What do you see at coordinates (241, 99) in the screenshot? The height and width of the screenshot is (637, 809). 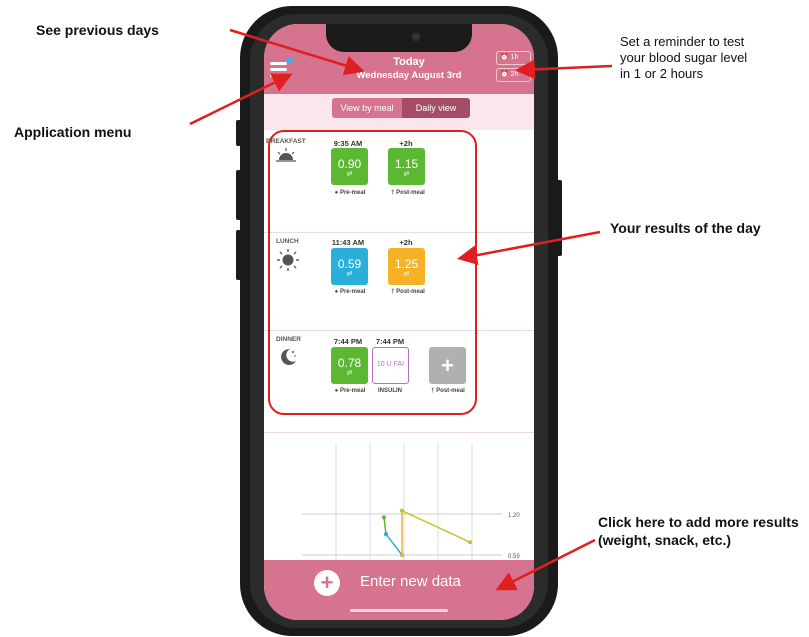 I see `arrow-to-menu` at bounding box center [241, 99].